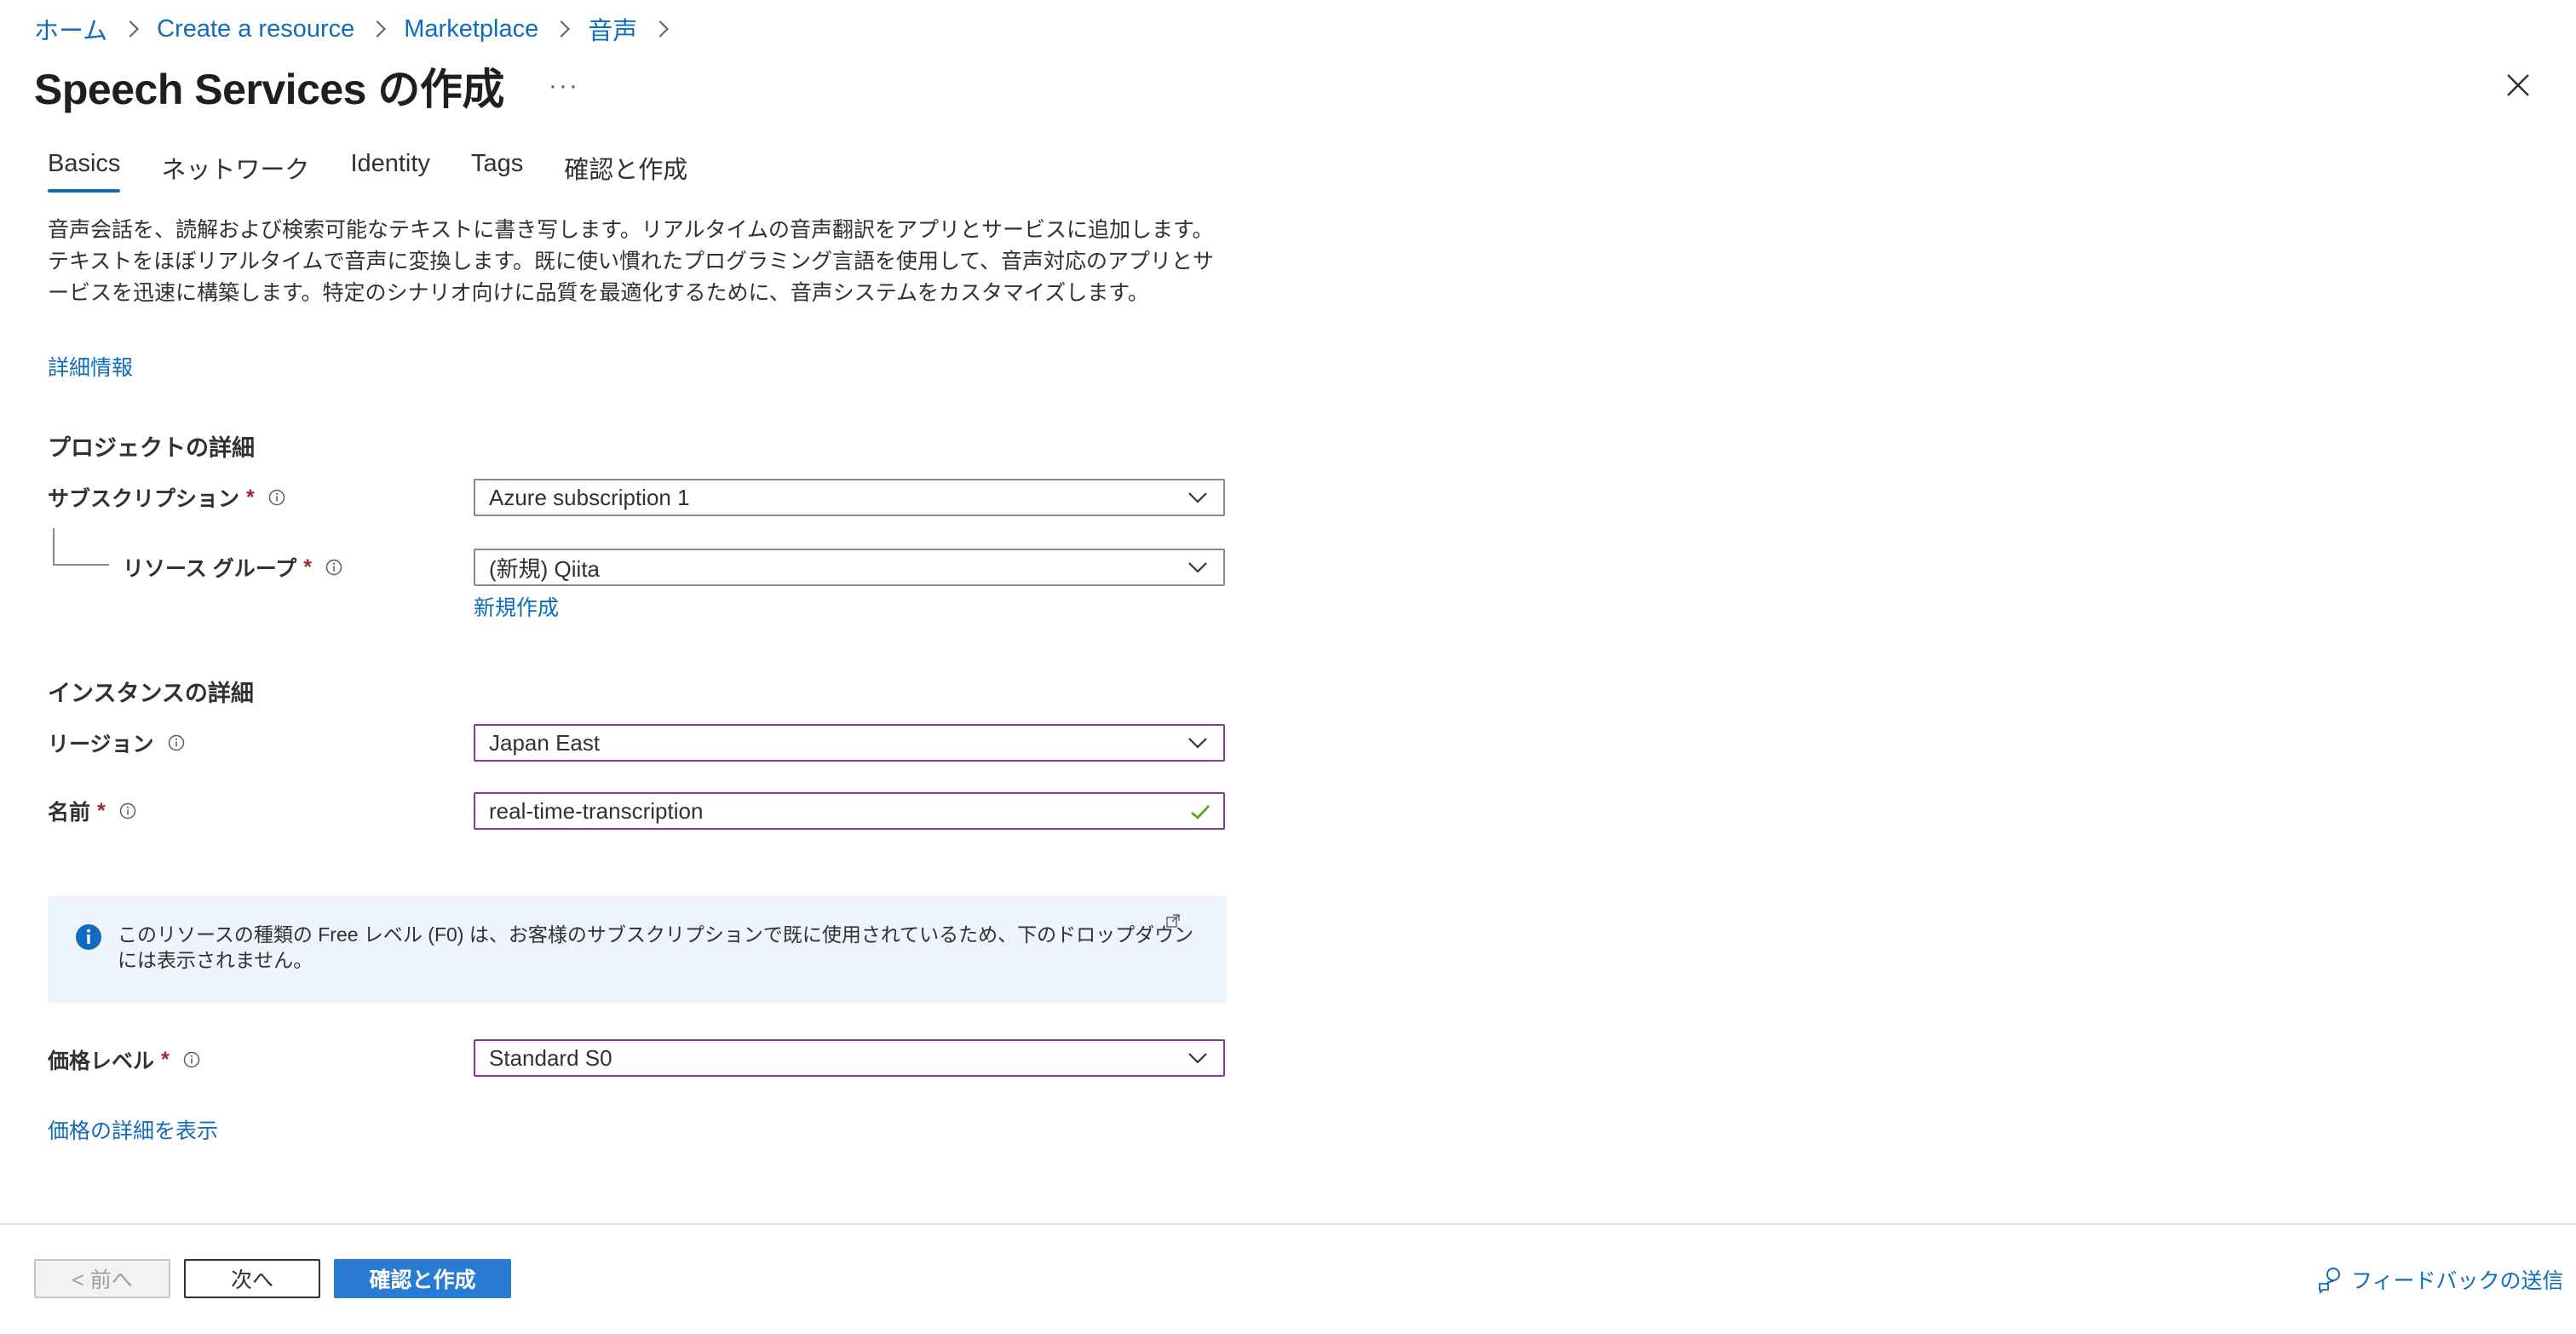  Describe the element at coordinates (626, 169) in the screenshot. I see `tab-review-create: 確認と作成` at that location.